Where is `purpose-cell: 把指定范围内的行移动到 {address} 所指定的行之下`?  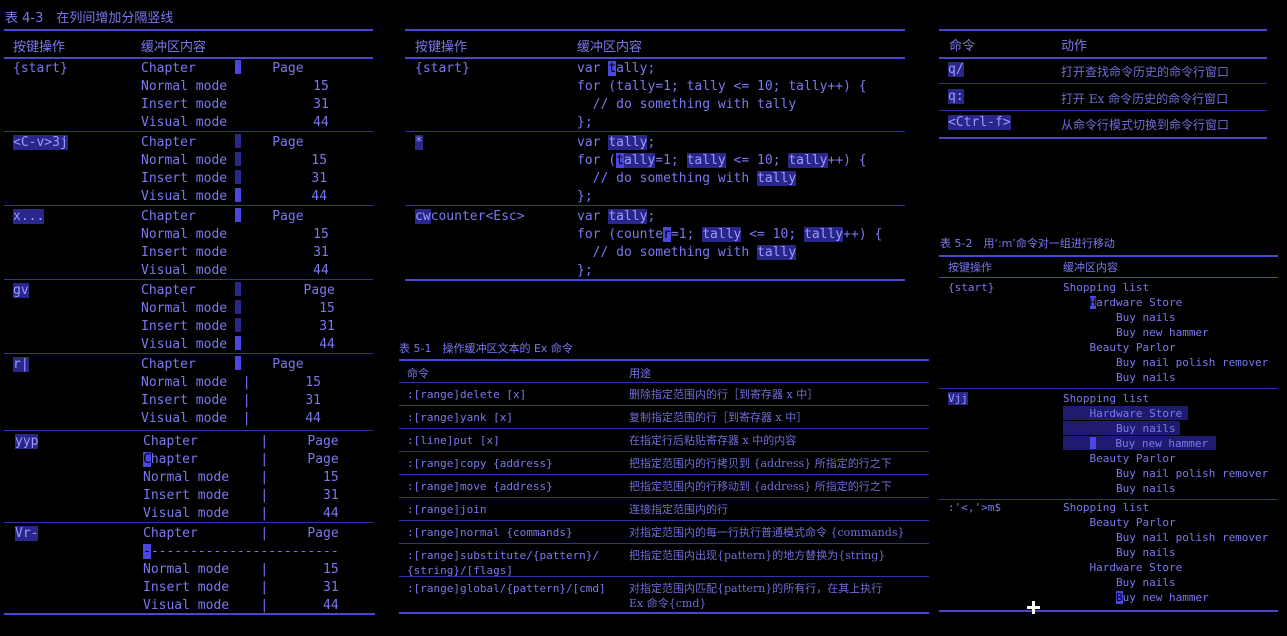 purpose-cell: 把指定范围内的行移动到 {address} 所指定的行之下 is located at coordinates (760, 486).